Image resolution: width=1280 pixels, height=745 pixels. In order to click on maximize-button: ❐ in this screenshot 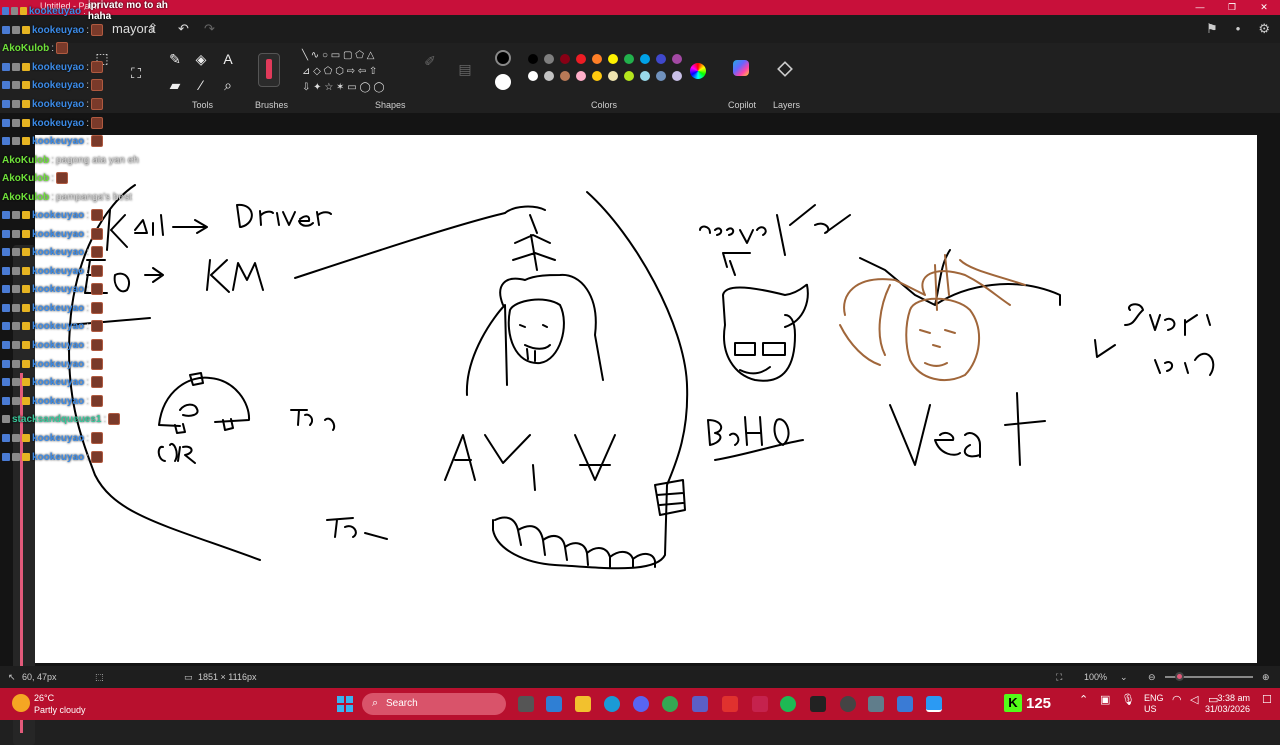, I will do `click(1232, 7)`.